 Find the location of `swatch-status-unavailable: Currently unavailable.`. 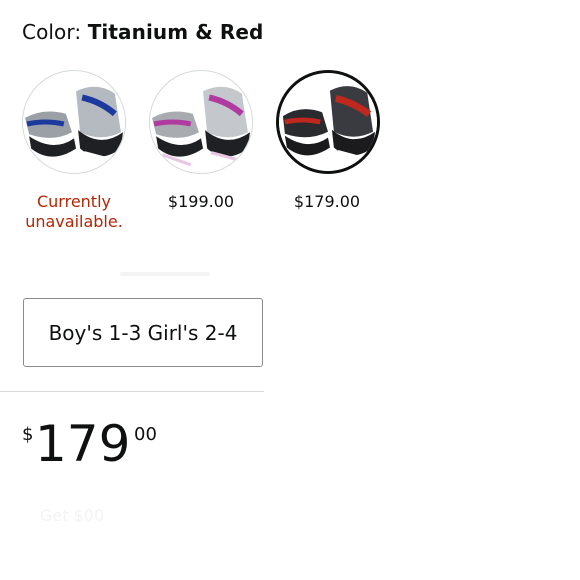

swatch-status-unavailable: Currently unavailable. is located at coordinates (74, 211).